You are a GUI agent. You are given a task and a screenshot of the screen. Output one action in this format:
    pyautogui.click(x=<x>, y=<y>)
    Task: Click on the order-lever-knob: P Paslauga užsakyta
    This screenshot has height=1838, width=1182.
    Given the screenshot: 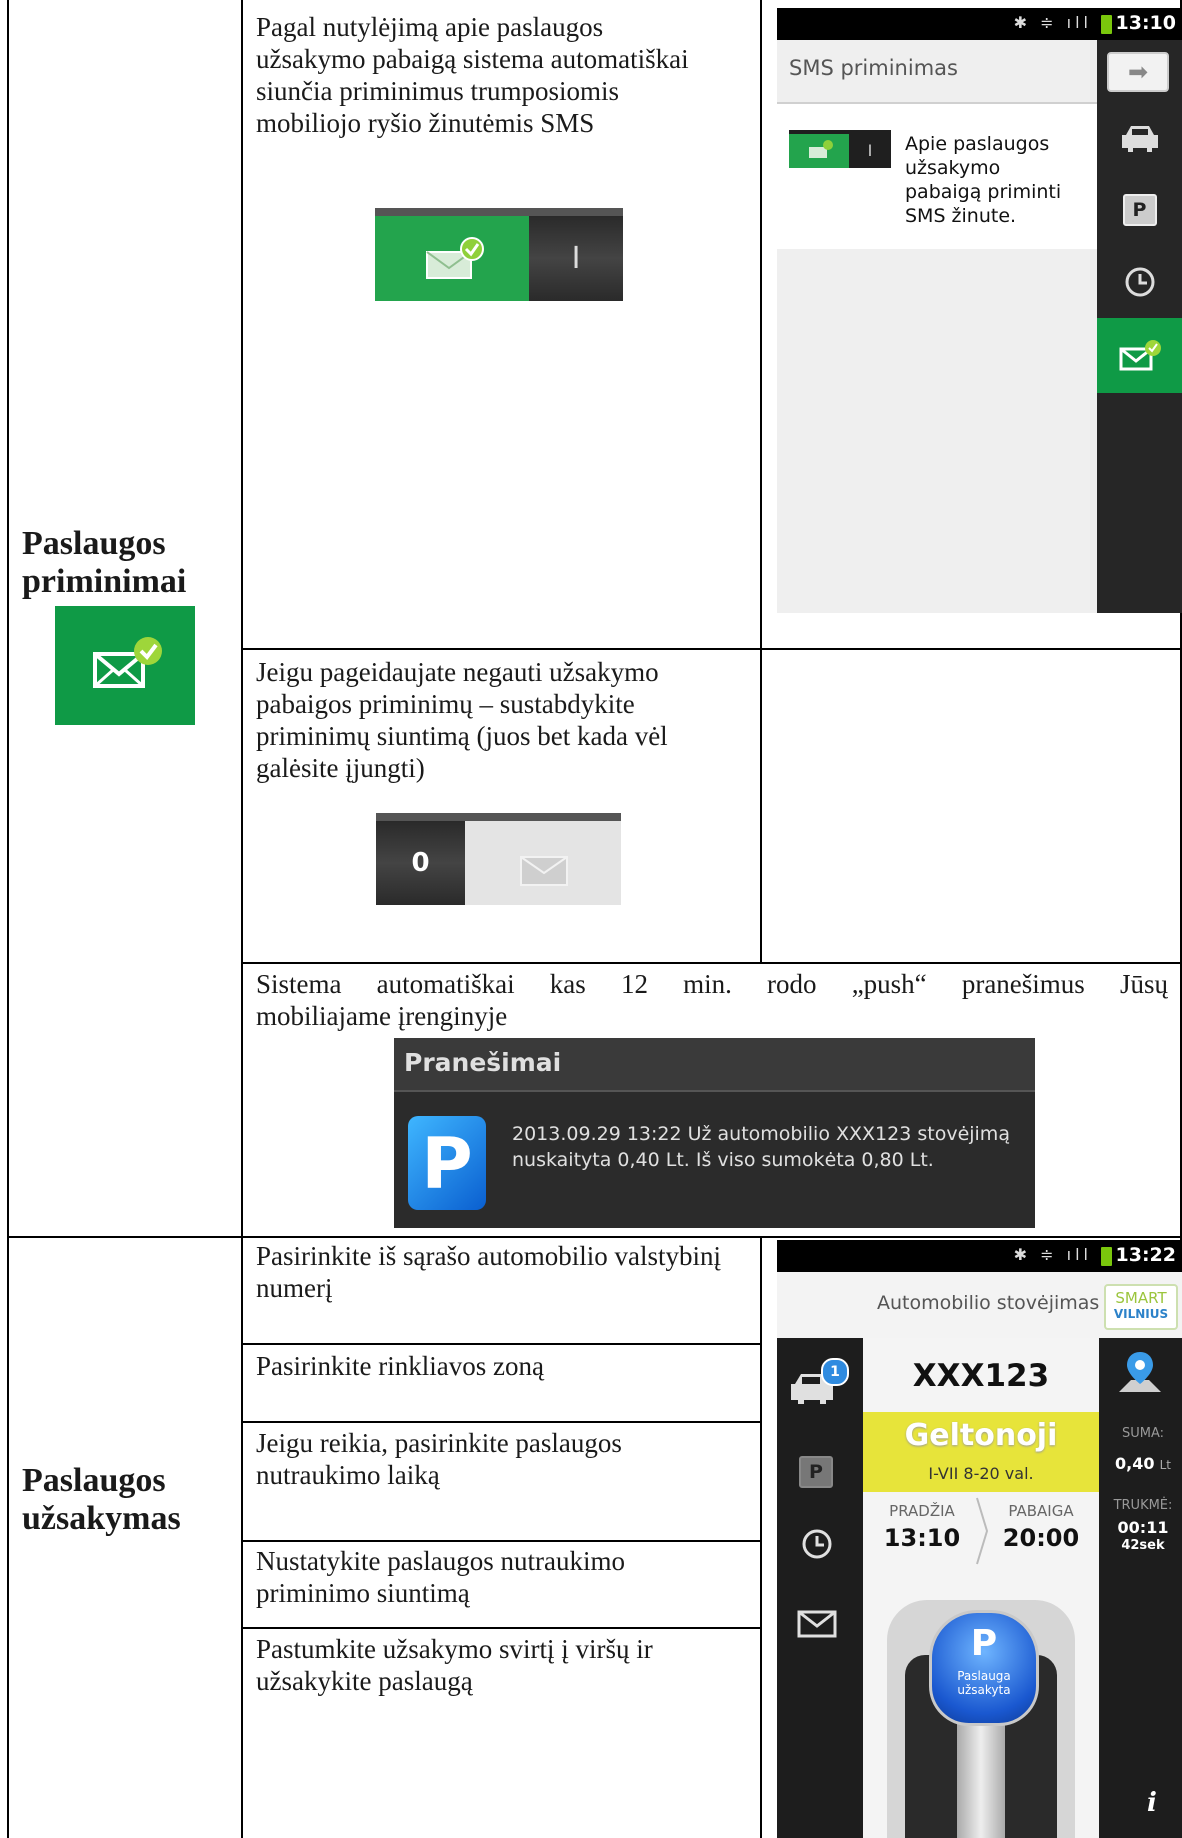 What is the action you would take?
    pyautogui.click(x=984, y=1668)
    